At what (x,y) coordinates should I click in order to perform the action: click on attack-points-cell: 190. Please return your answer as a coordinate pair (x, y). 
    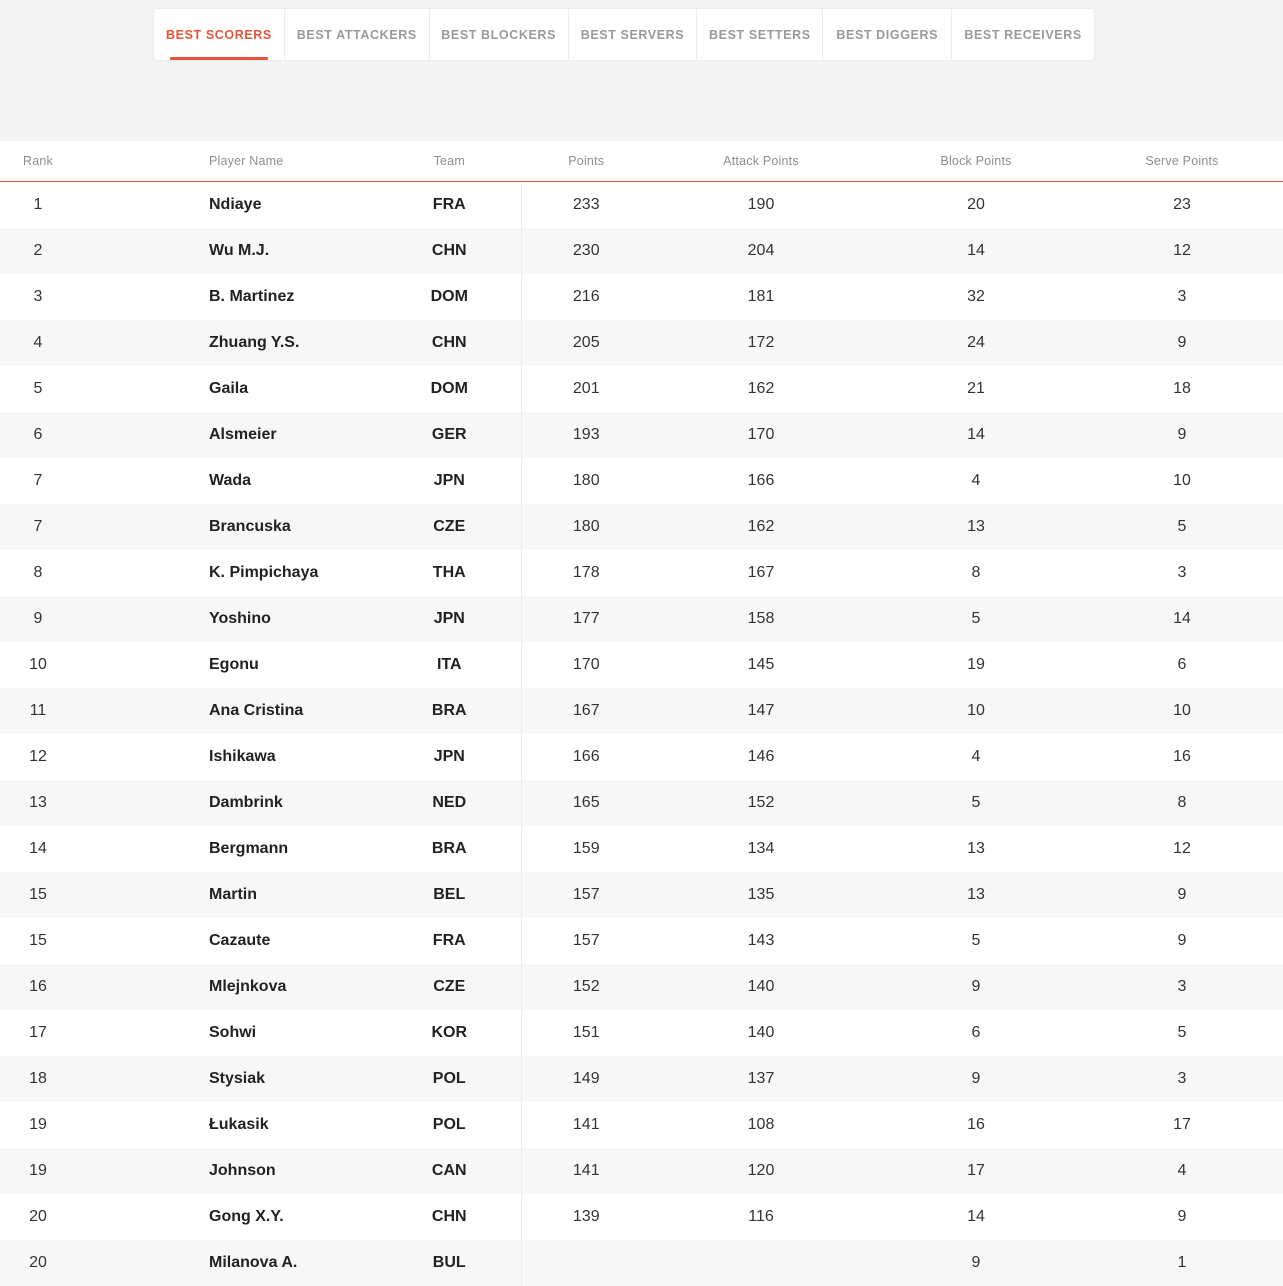
    Looking at the image, I should click on (761, 204).